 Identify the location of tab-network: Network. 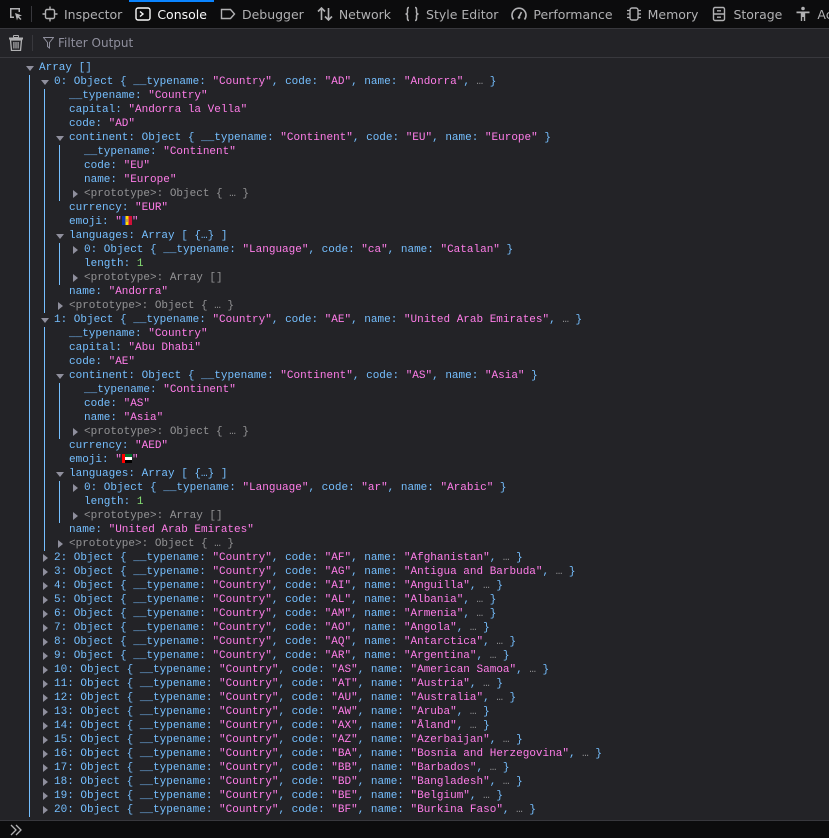
(354, 14).